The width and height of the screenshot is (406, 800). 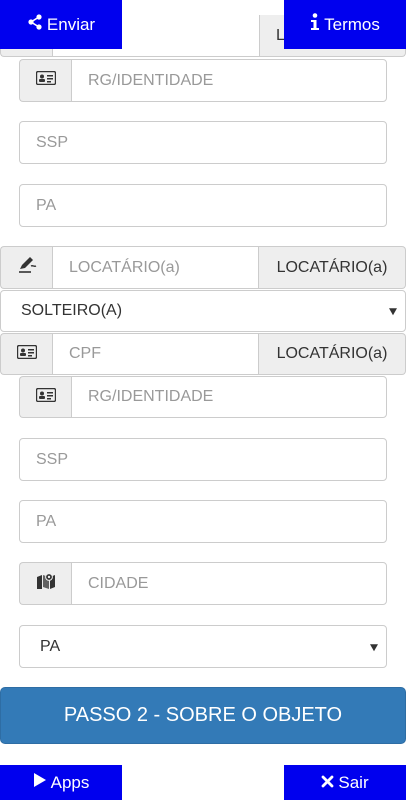 I want to click on ssp-field-group-1: SSP, so click(x=203, y=142).